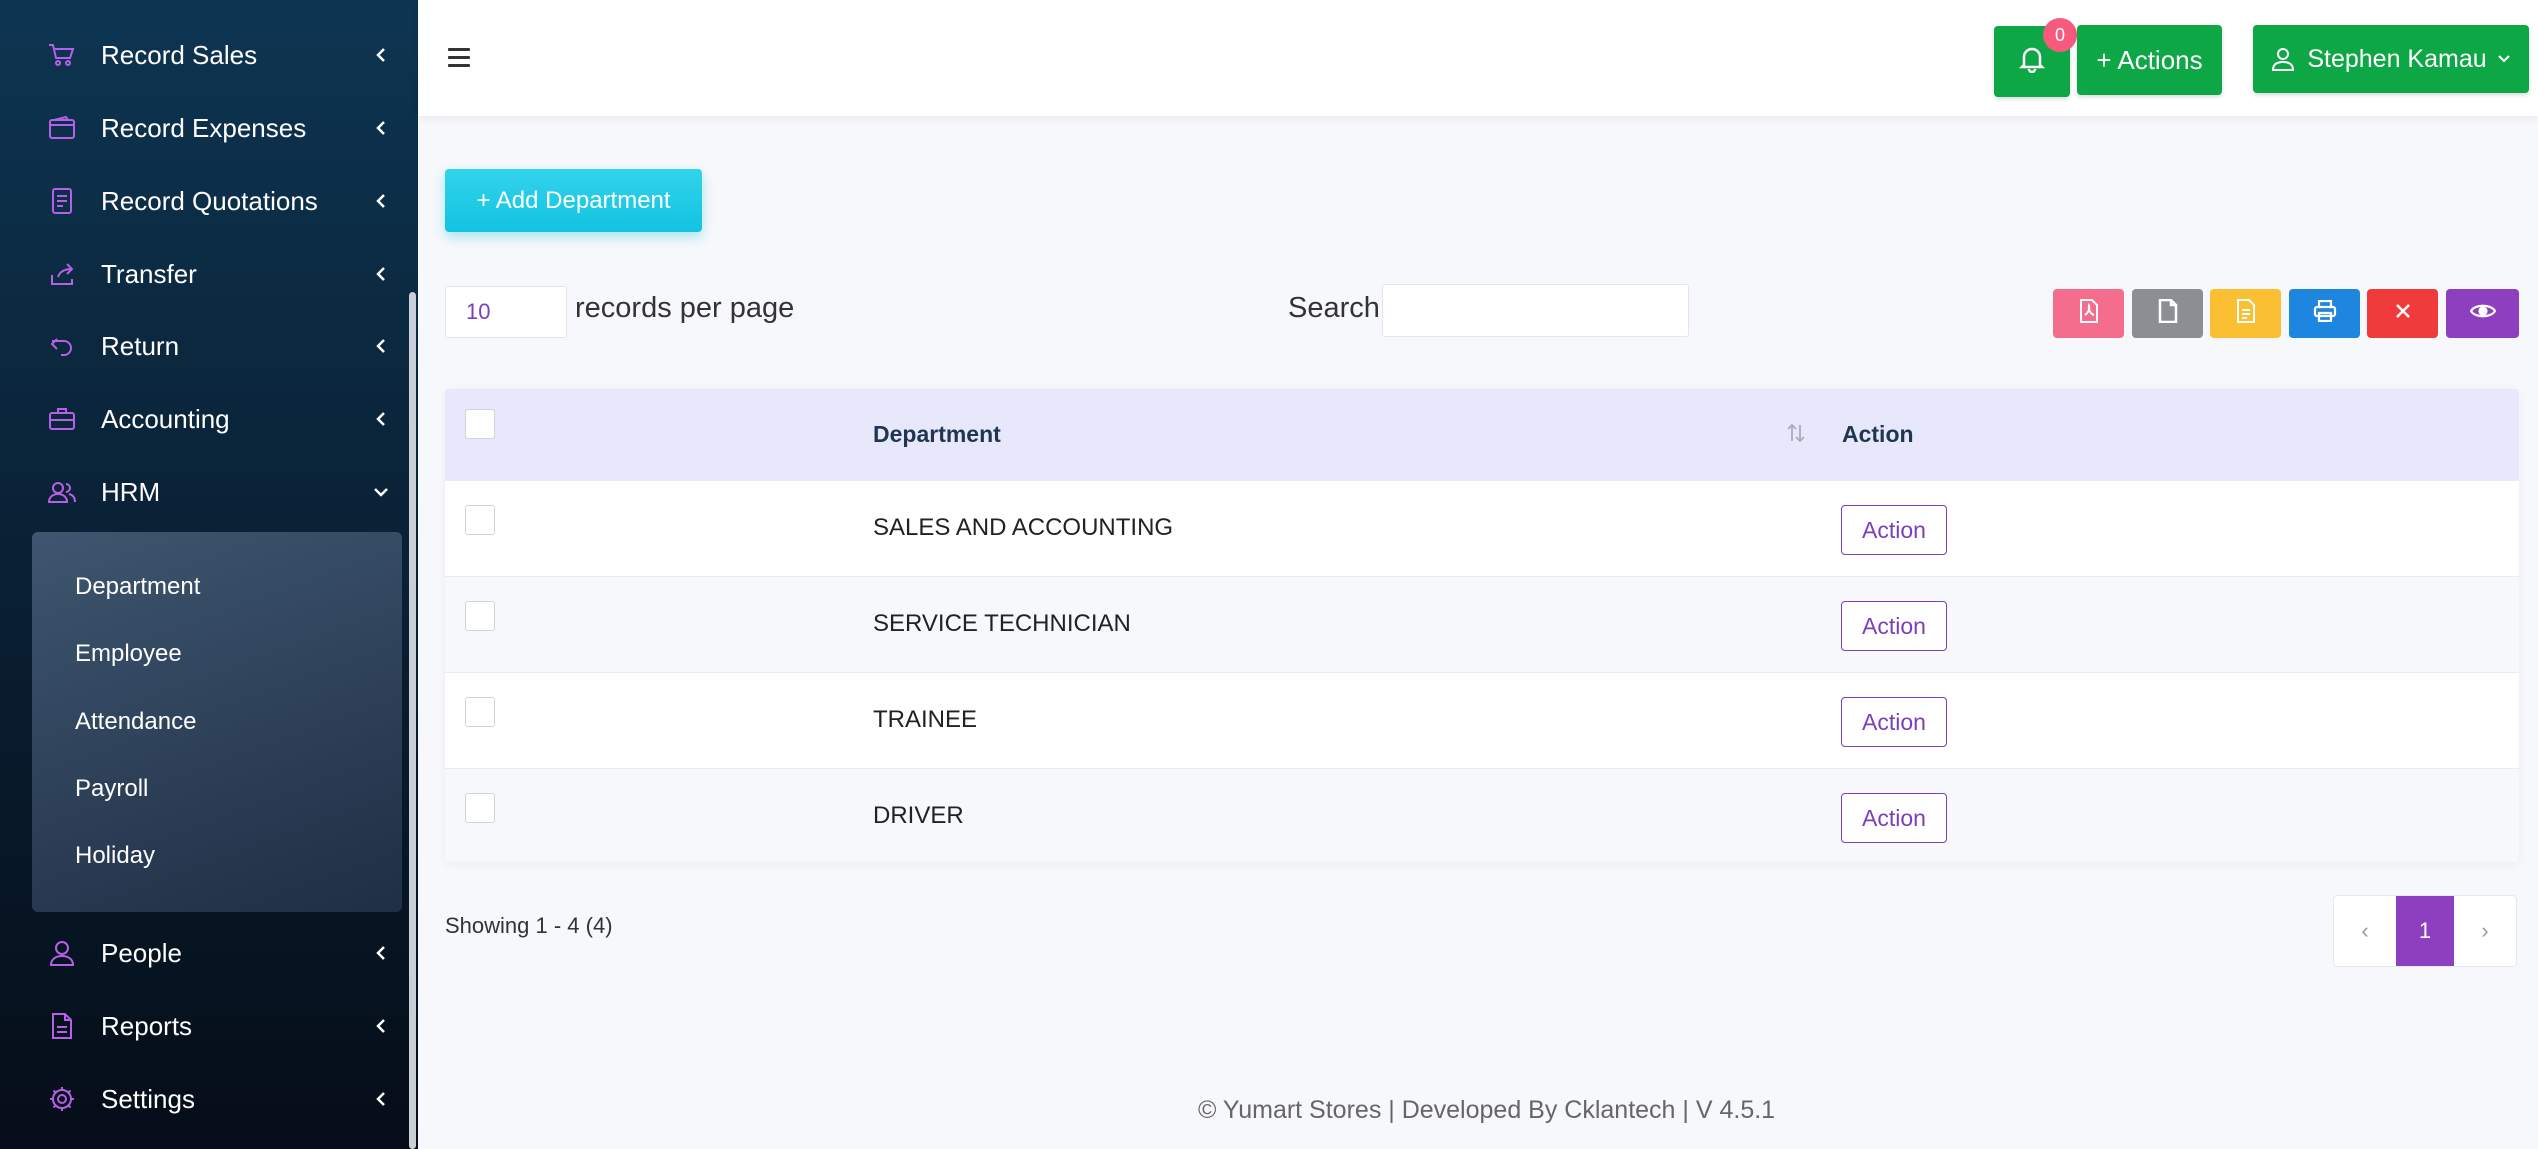  Describe the element at coordinates (62, 492) in the screenshot. I see `users-icon` at that location.